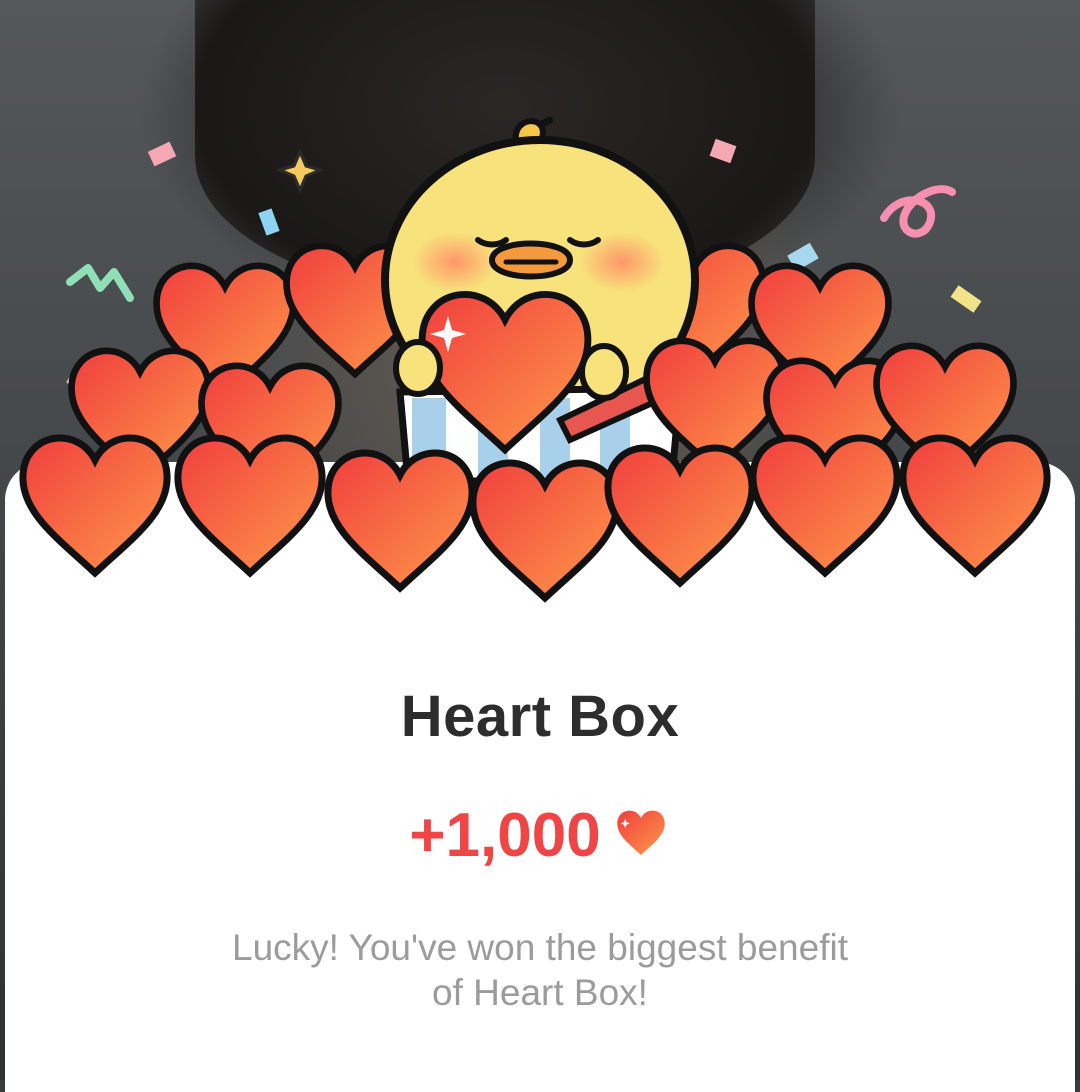 The height and width of the screenshot is (1092, 1080). I want to click on win-message-line2: of Heart Box!, so click(540, 992).